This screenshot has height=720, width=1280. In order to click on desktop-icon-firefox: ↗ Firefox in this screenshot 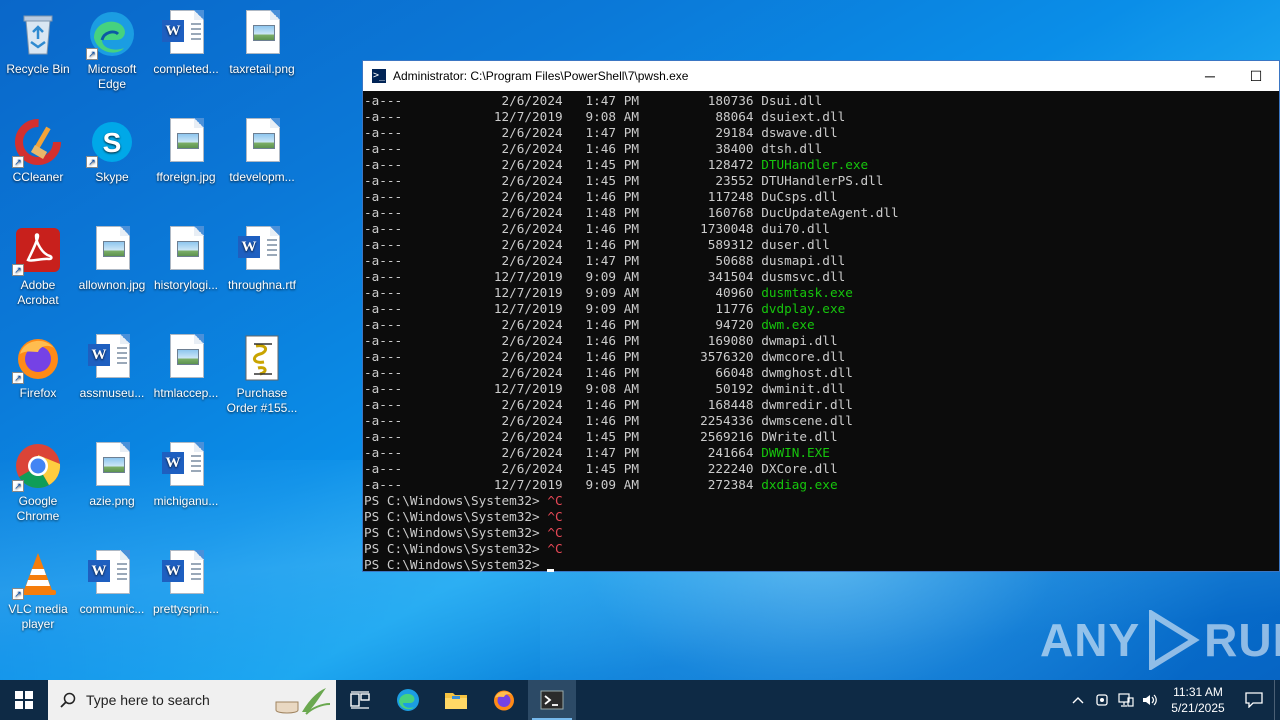, I will do `click(38, 378)`.